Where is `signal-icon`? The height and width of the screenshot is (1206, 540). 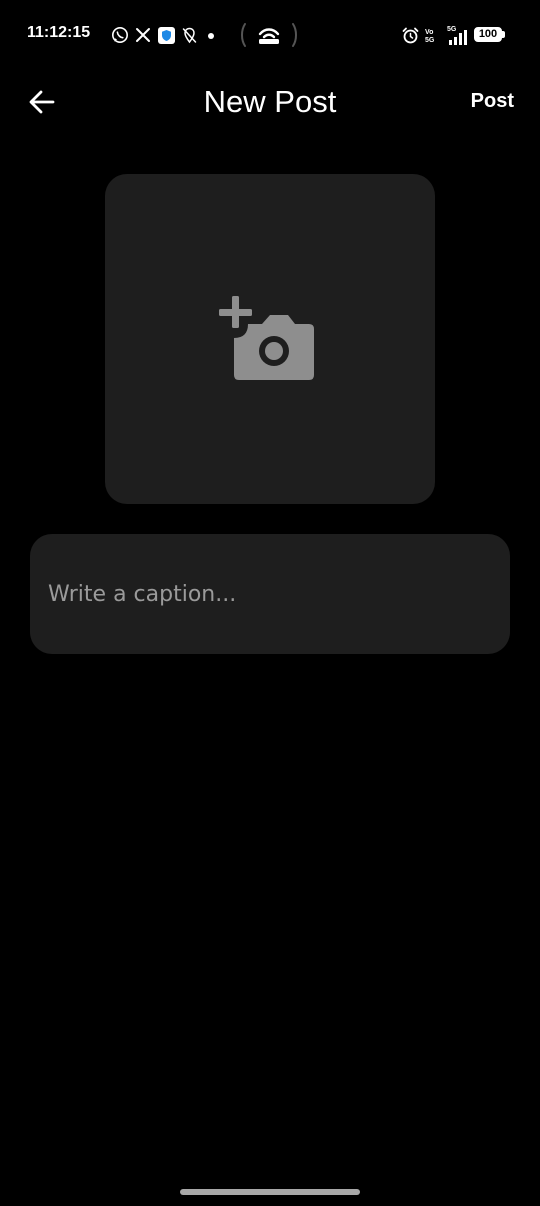 signal-icon is located at coordinates (458, 37).